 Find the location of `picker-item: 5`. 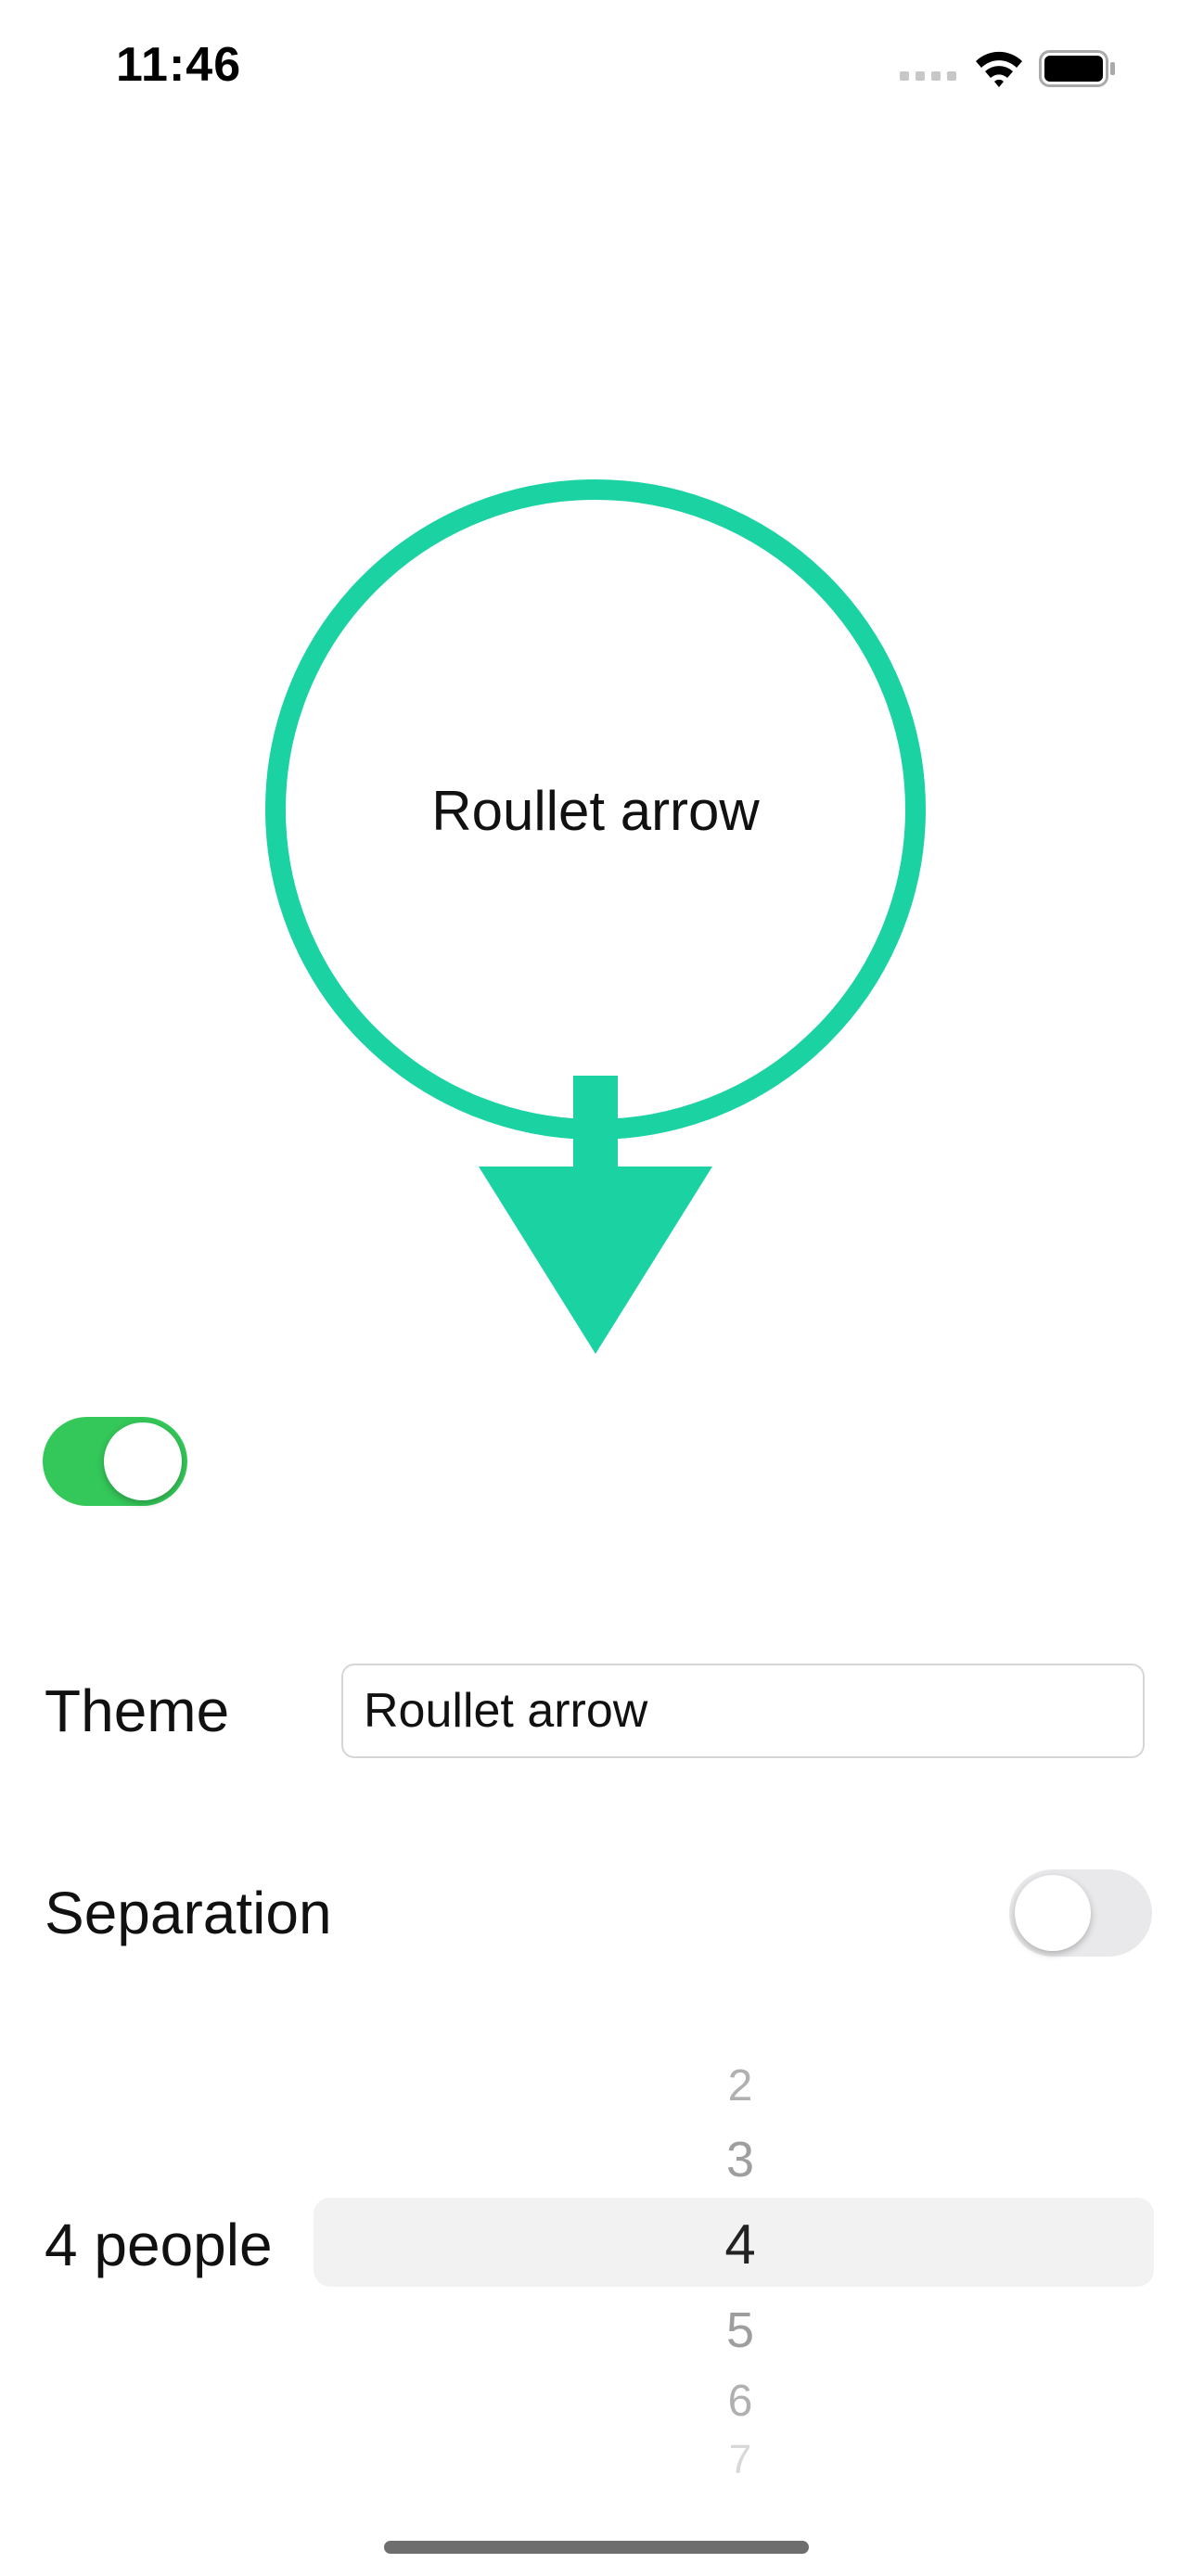

picker-item: 5 is located at coordinates (740, 2330).